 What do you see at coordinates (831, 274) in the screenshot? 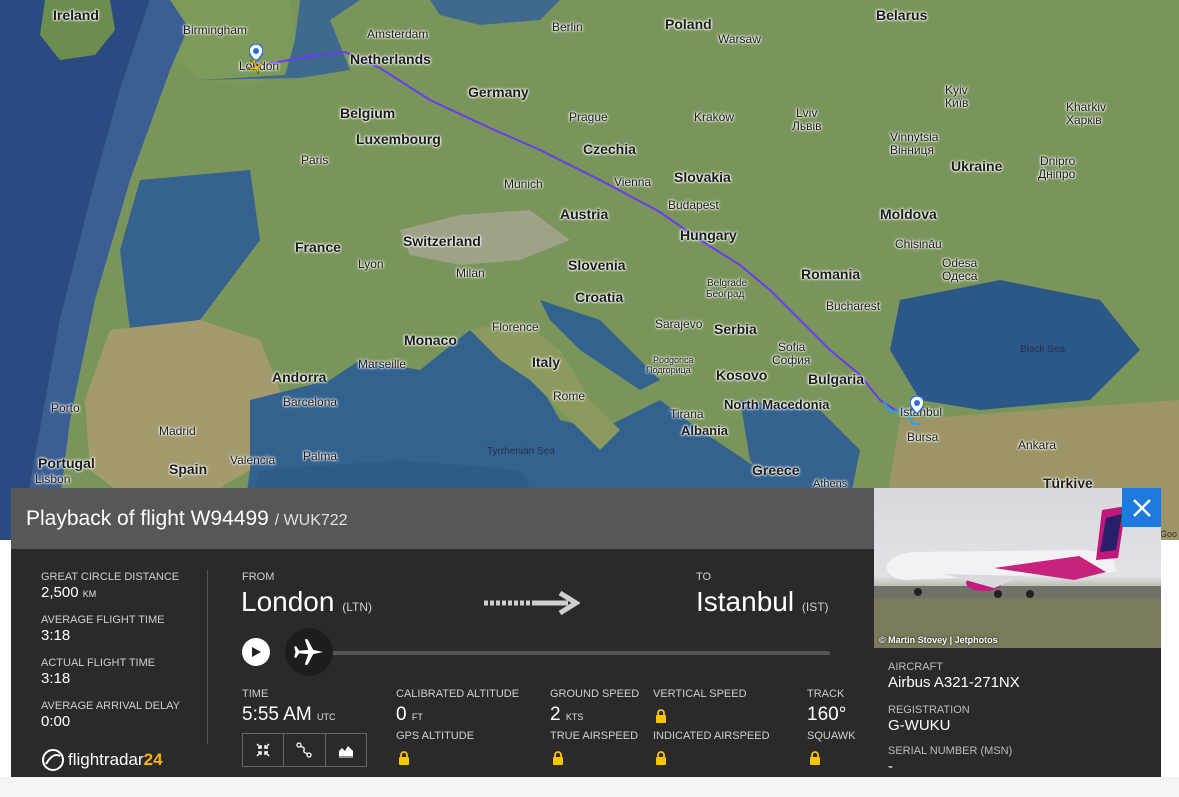
I see `map-label: Romania` at bounding box center [831, 274].